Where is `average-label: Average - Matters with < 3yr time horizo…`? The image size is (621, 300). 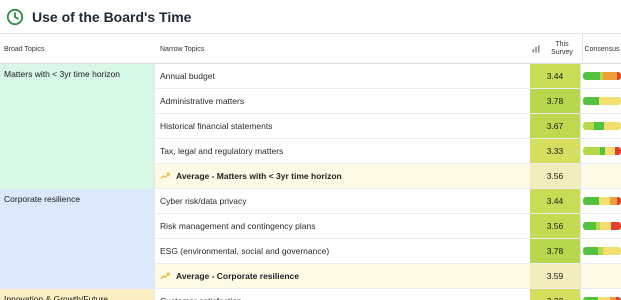
average-label: Average - Matters with < 3yr time horizo… is located at coordinates (259, 176).